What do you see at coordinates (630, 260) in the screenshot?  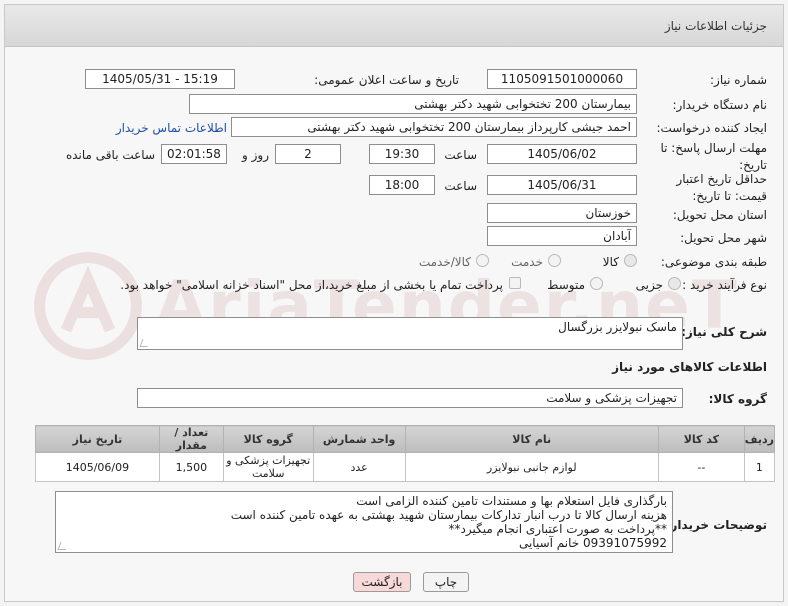 I see `category-goods-radio` at bounding box center [630, 260].